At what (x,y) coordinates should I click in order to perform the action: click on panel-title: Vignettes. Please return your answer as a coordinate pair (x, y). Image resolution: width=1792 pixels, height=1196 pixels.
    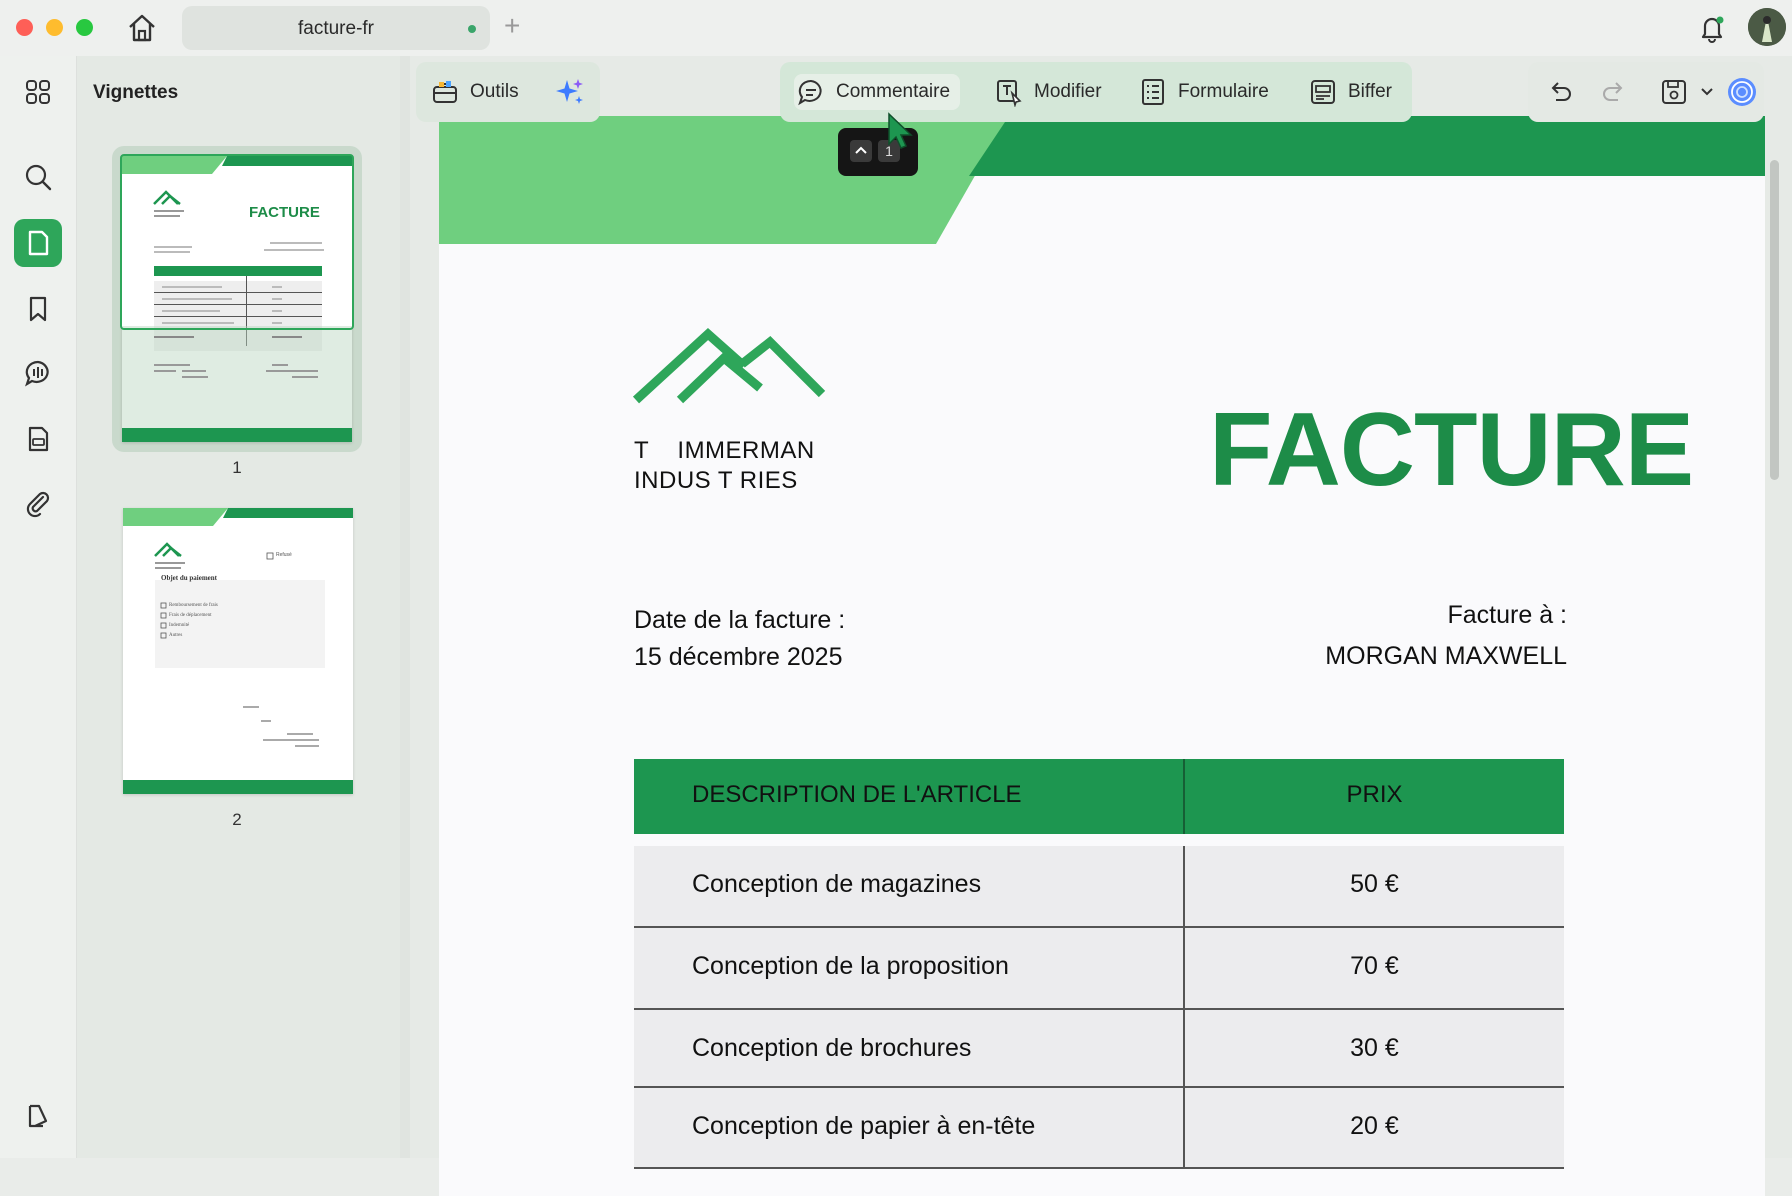
    Looking at the image, I should click on (136, 92).